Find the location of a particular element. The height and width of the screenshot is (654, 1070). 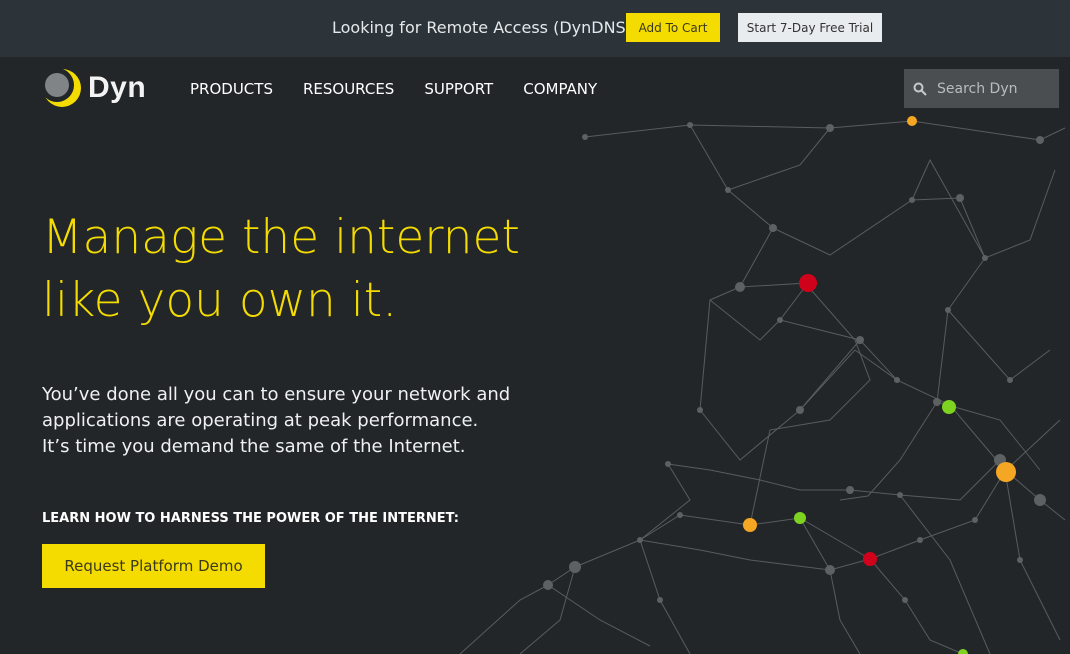

main-nav: PRODUCTS RESOURCES SUPPORT COMPANY is located at coordinates (408, 89).